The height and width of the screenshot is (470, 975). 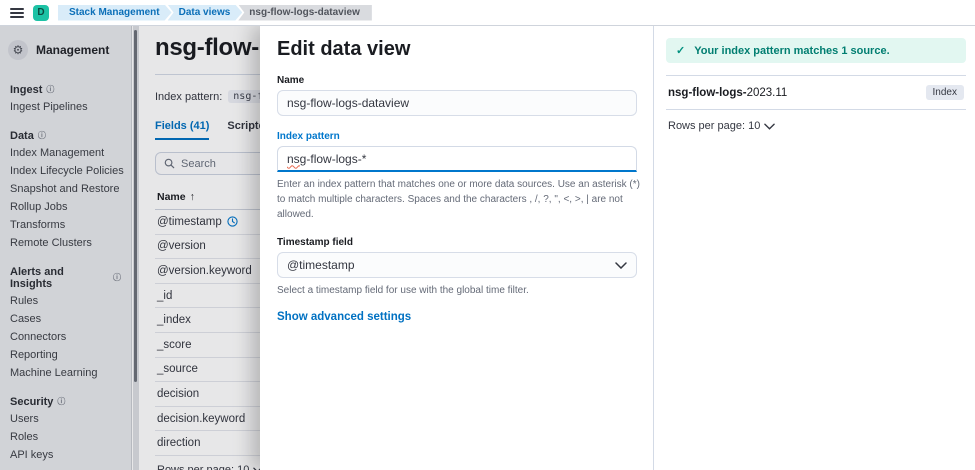 What do you see at coordinates (816, 92) in the screenshot?
I see `matched-source-row: nsg-flow-logs-2023.11 Index` at bounding box center [816, 92].